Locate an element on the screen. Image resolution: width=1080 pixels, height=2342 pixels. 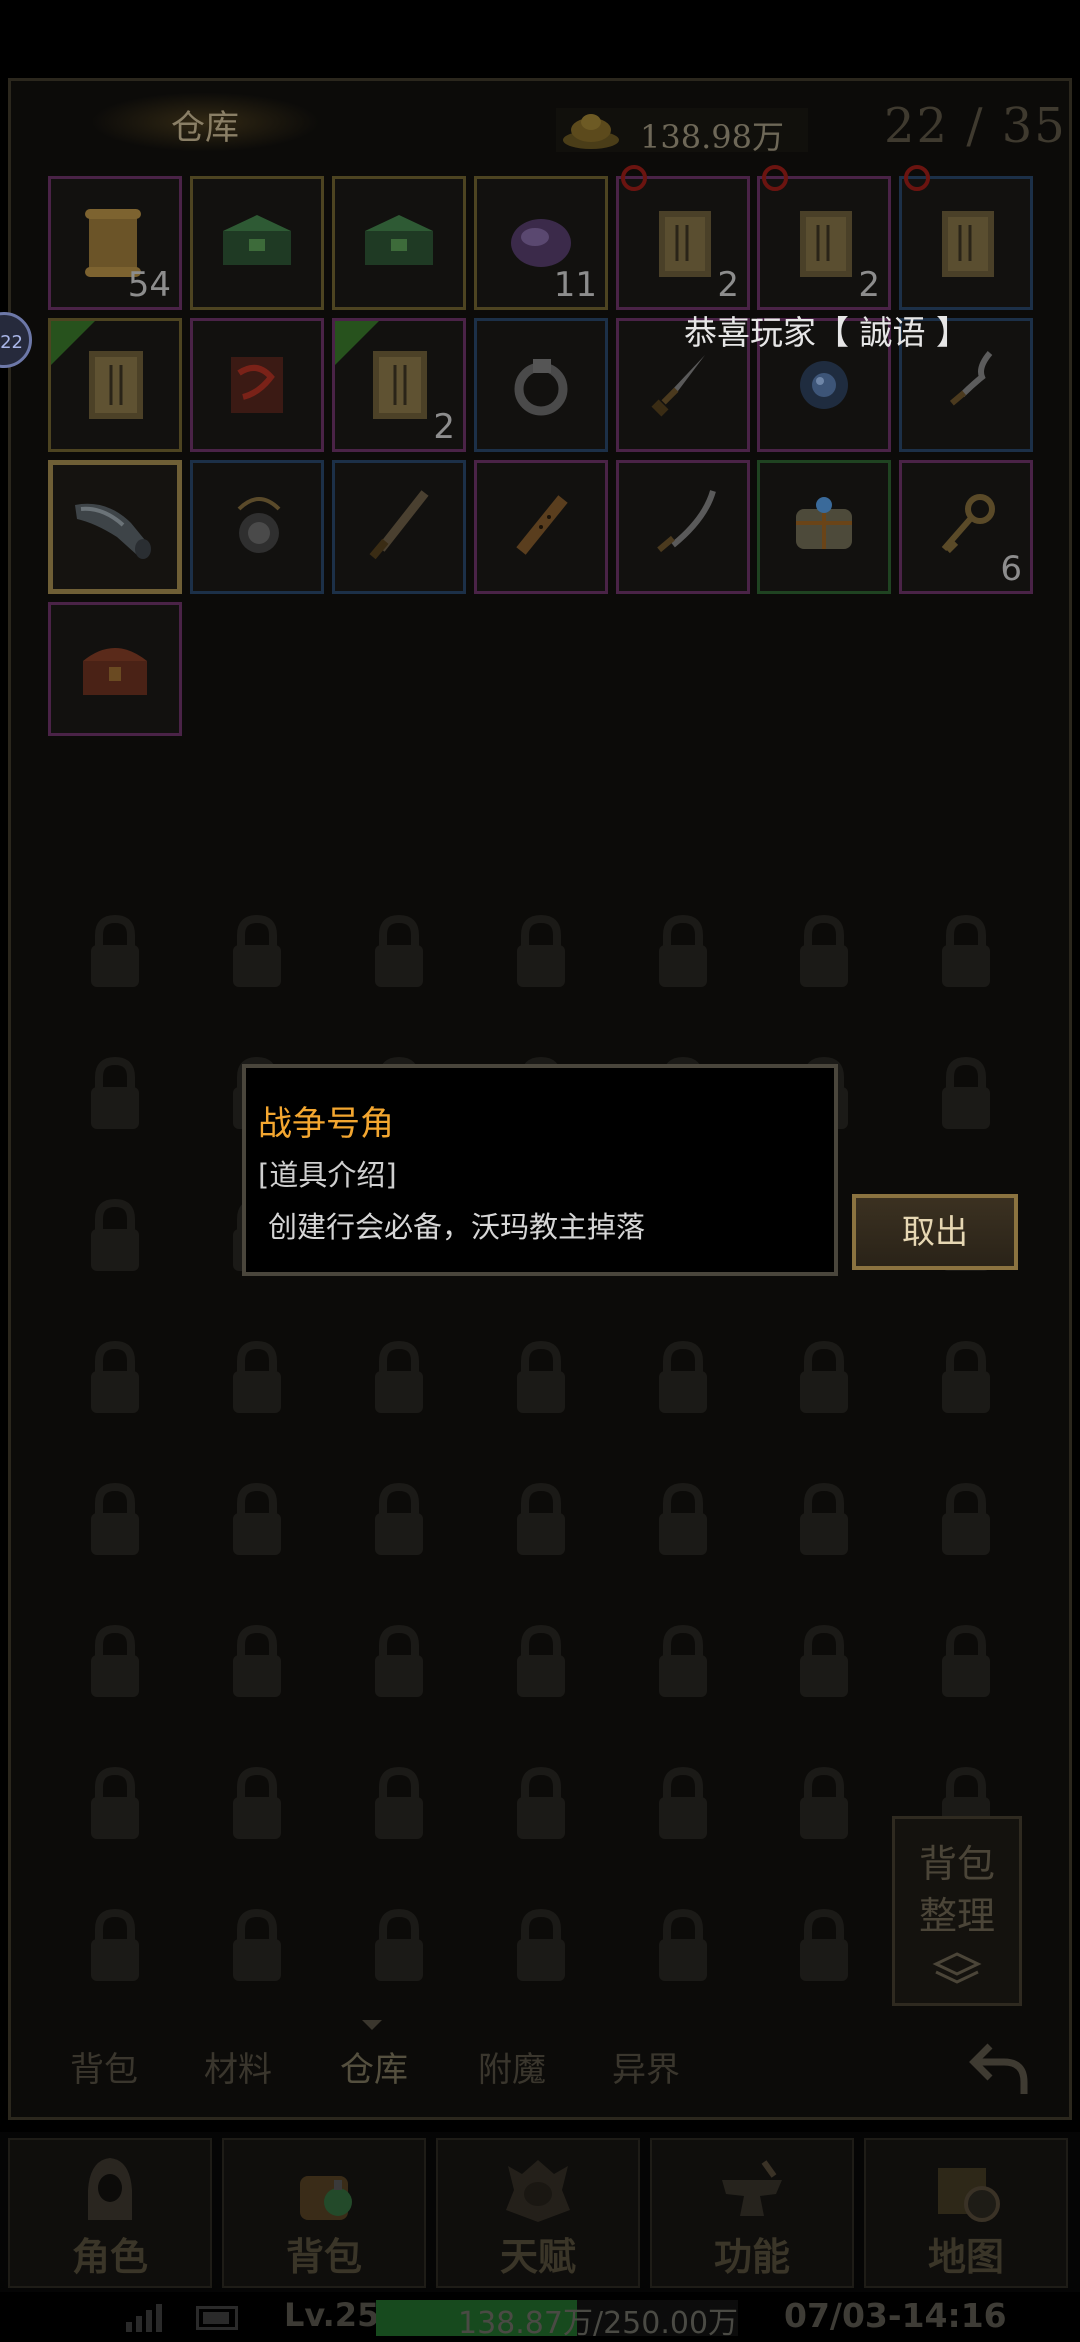
flute-icon is located at coordinates (542, 525).